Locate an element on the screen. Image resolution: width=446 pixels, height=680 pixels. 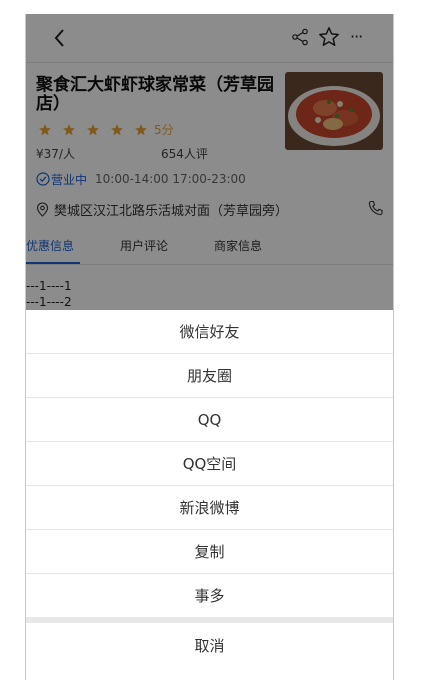
share-option-more: 事多 is located at coordinates (209, 596).